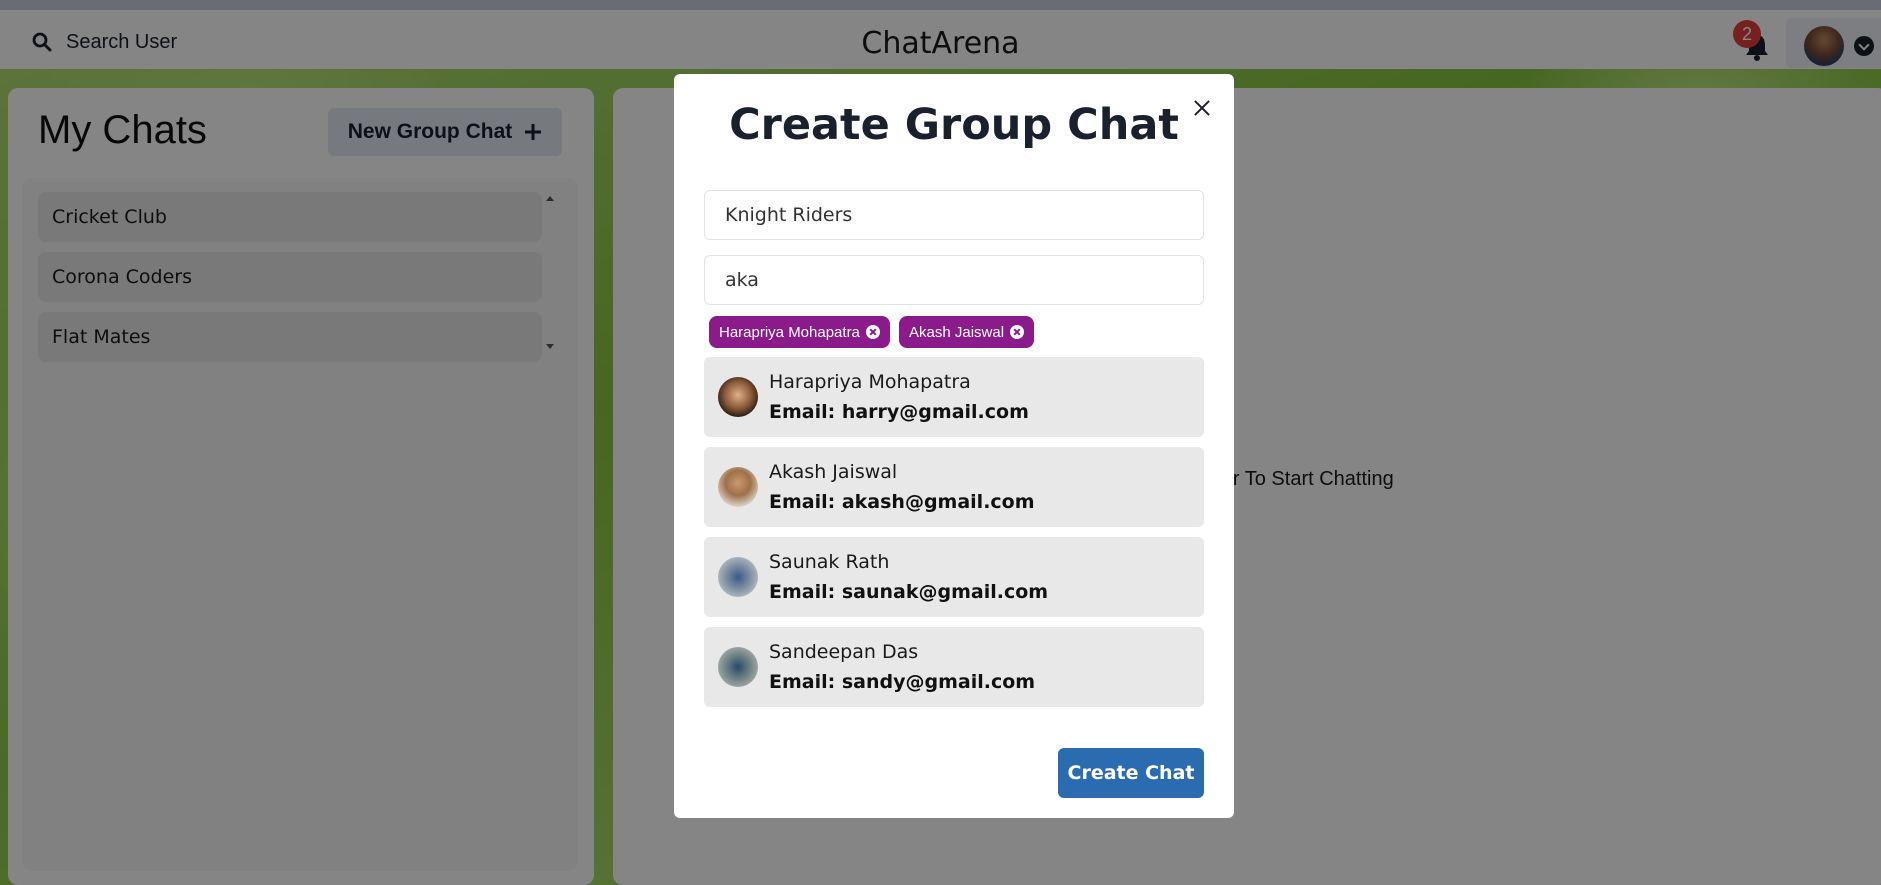 The height and width of the screenshot is (885, 1881). What do you see at coordinates (1202, 108) in the screenshot?
I see `close-icon` at bounding box center [1202, 108].